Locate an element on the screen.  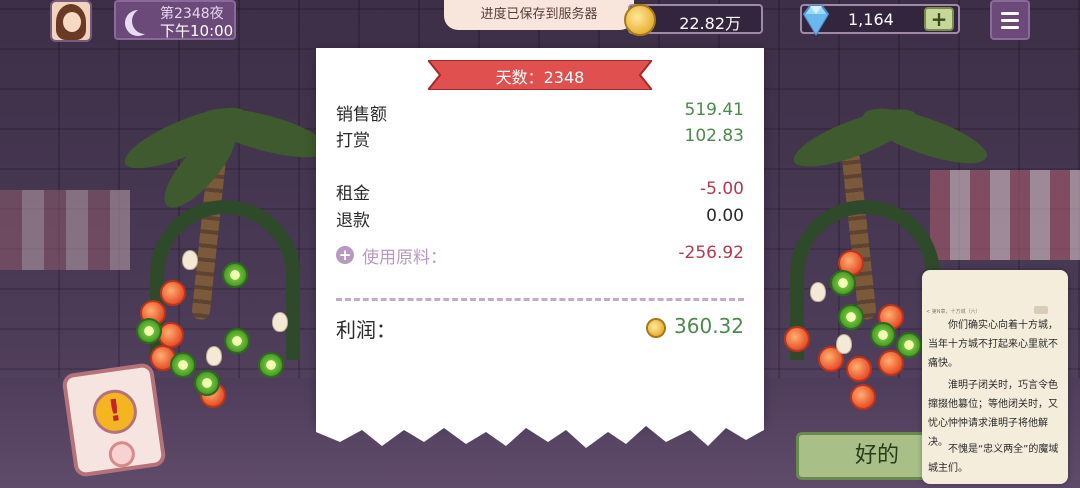
awning-left is located at coordinates (65, 230).